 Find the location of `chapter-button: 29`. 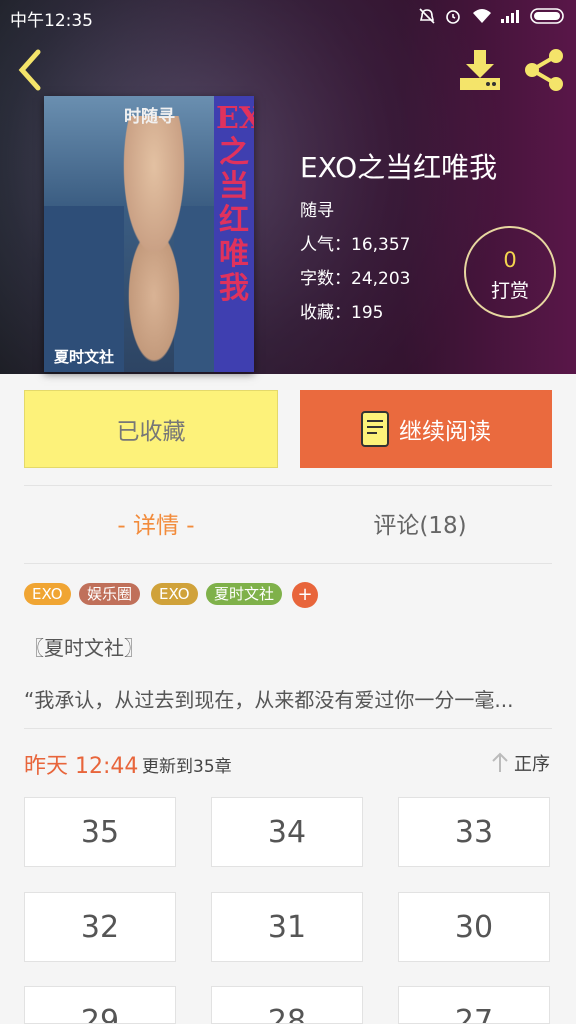

chapter-button: 29 is located at coordinates (100, 1005).